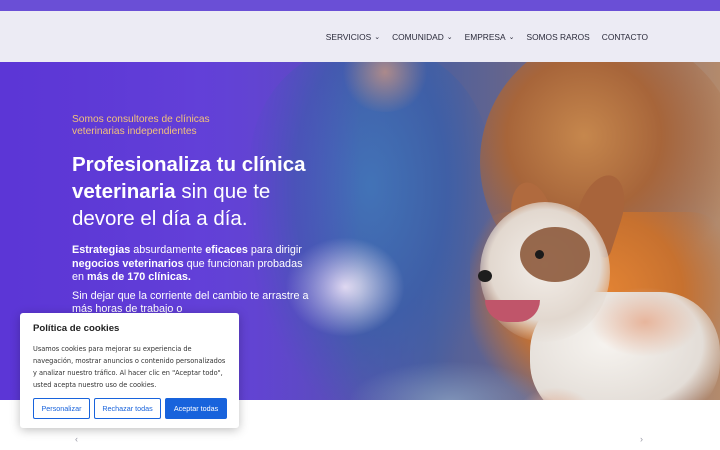 This screenshot has width=720, height=450. What do you see at coordinates (348, 36) in the screenshot?
I see `nav-label: SERVICIOS` at bounding box center [348, 36].